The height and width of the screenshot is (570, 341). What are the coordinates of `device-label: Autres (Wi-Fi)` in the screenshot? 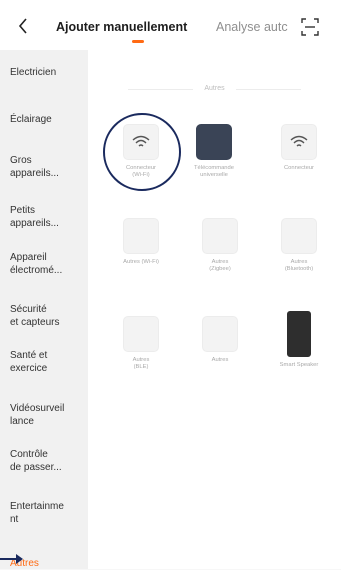 It's located at (141, 262).